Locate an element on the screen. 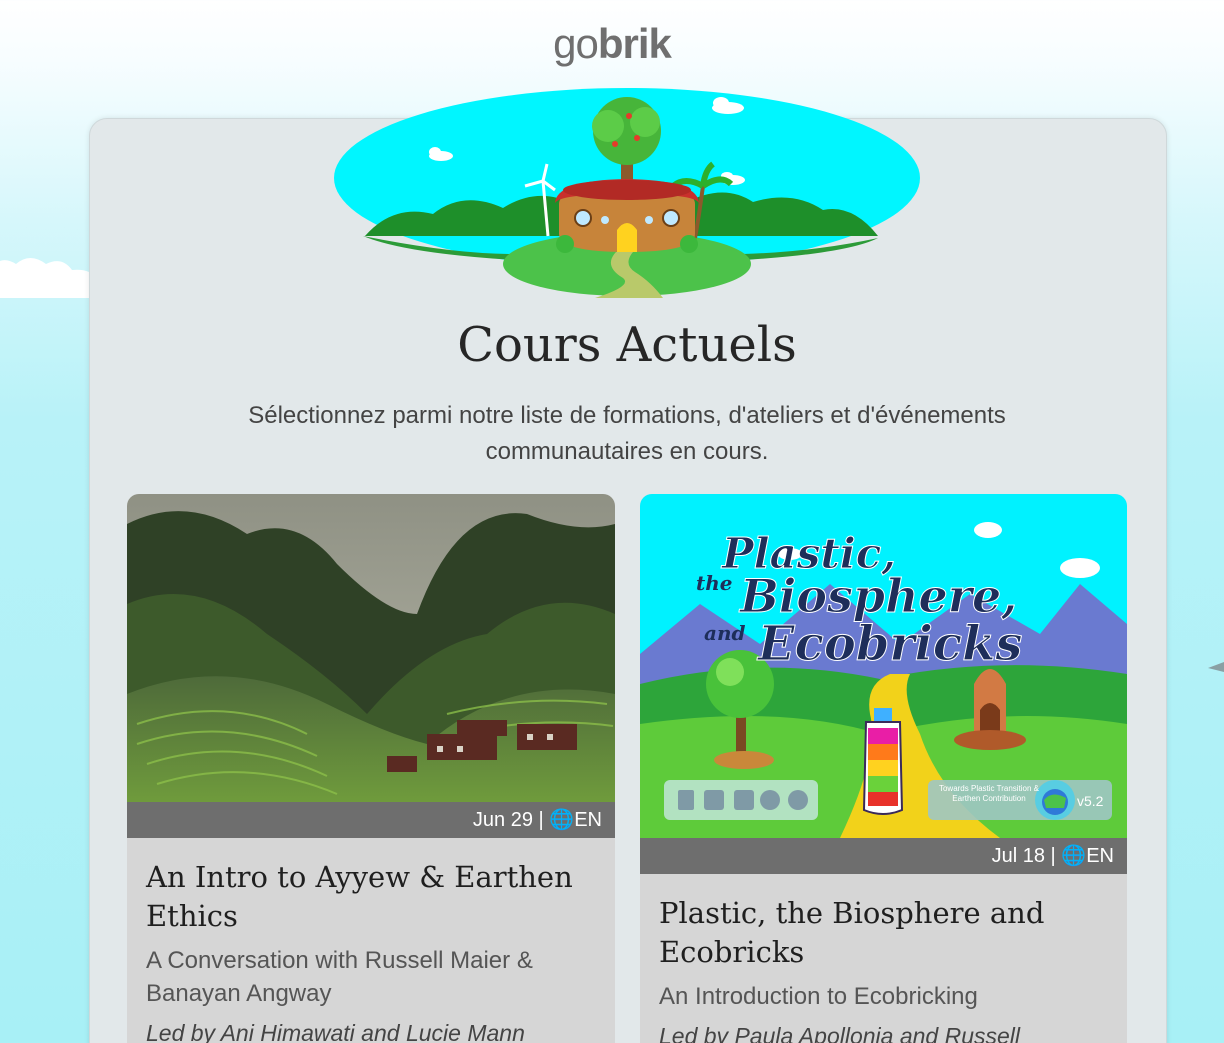 This screenshot has width=1224, height=1043. course-title: An Intro to Ayyew & Earthen Ethics is located at coordinates (371, 897).